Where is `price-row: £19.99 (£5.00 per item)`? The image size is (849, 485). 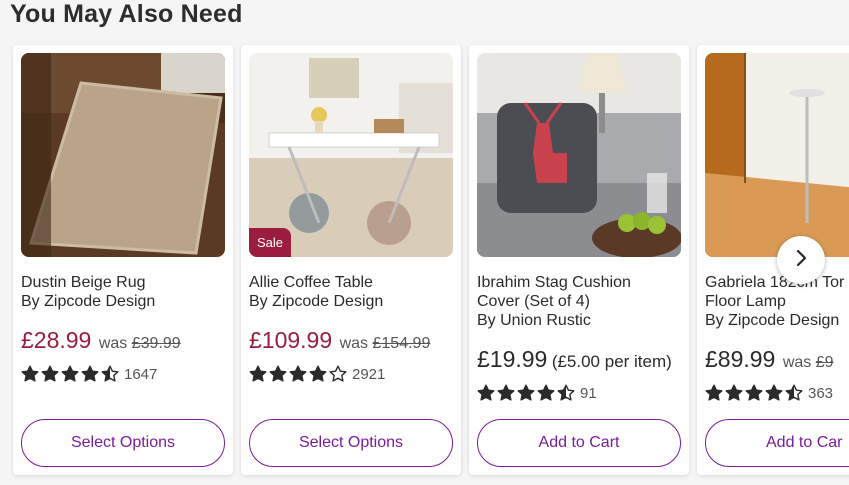
price-row: £19.99 (£5.00 per item) is located at coordinates (574, 359).